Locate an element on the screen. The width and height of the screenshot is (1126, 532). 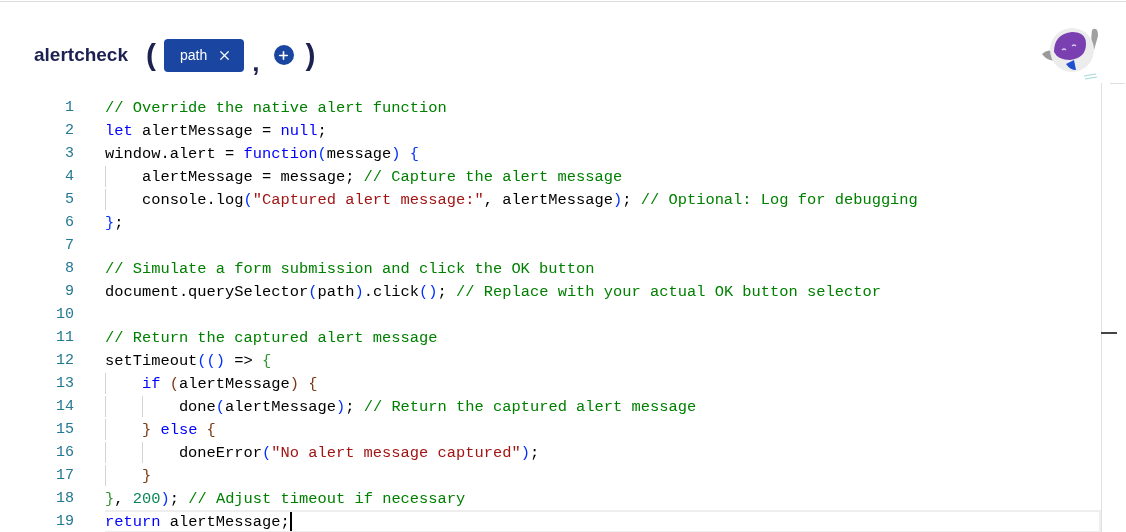
close-paren: ) is located at coordinates (310, 55).